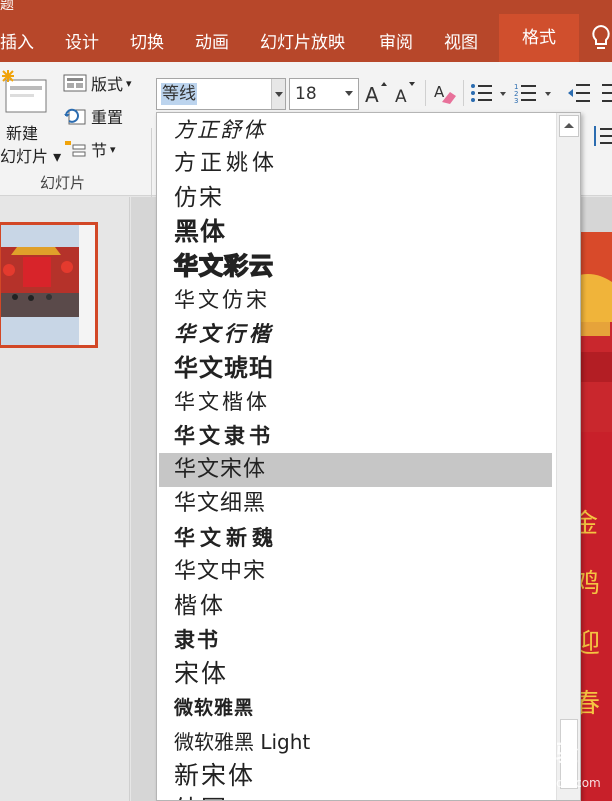 This screenshot has width=612, height=801. I want to click on decrease-font-size-icon: A, so click(406, 93).